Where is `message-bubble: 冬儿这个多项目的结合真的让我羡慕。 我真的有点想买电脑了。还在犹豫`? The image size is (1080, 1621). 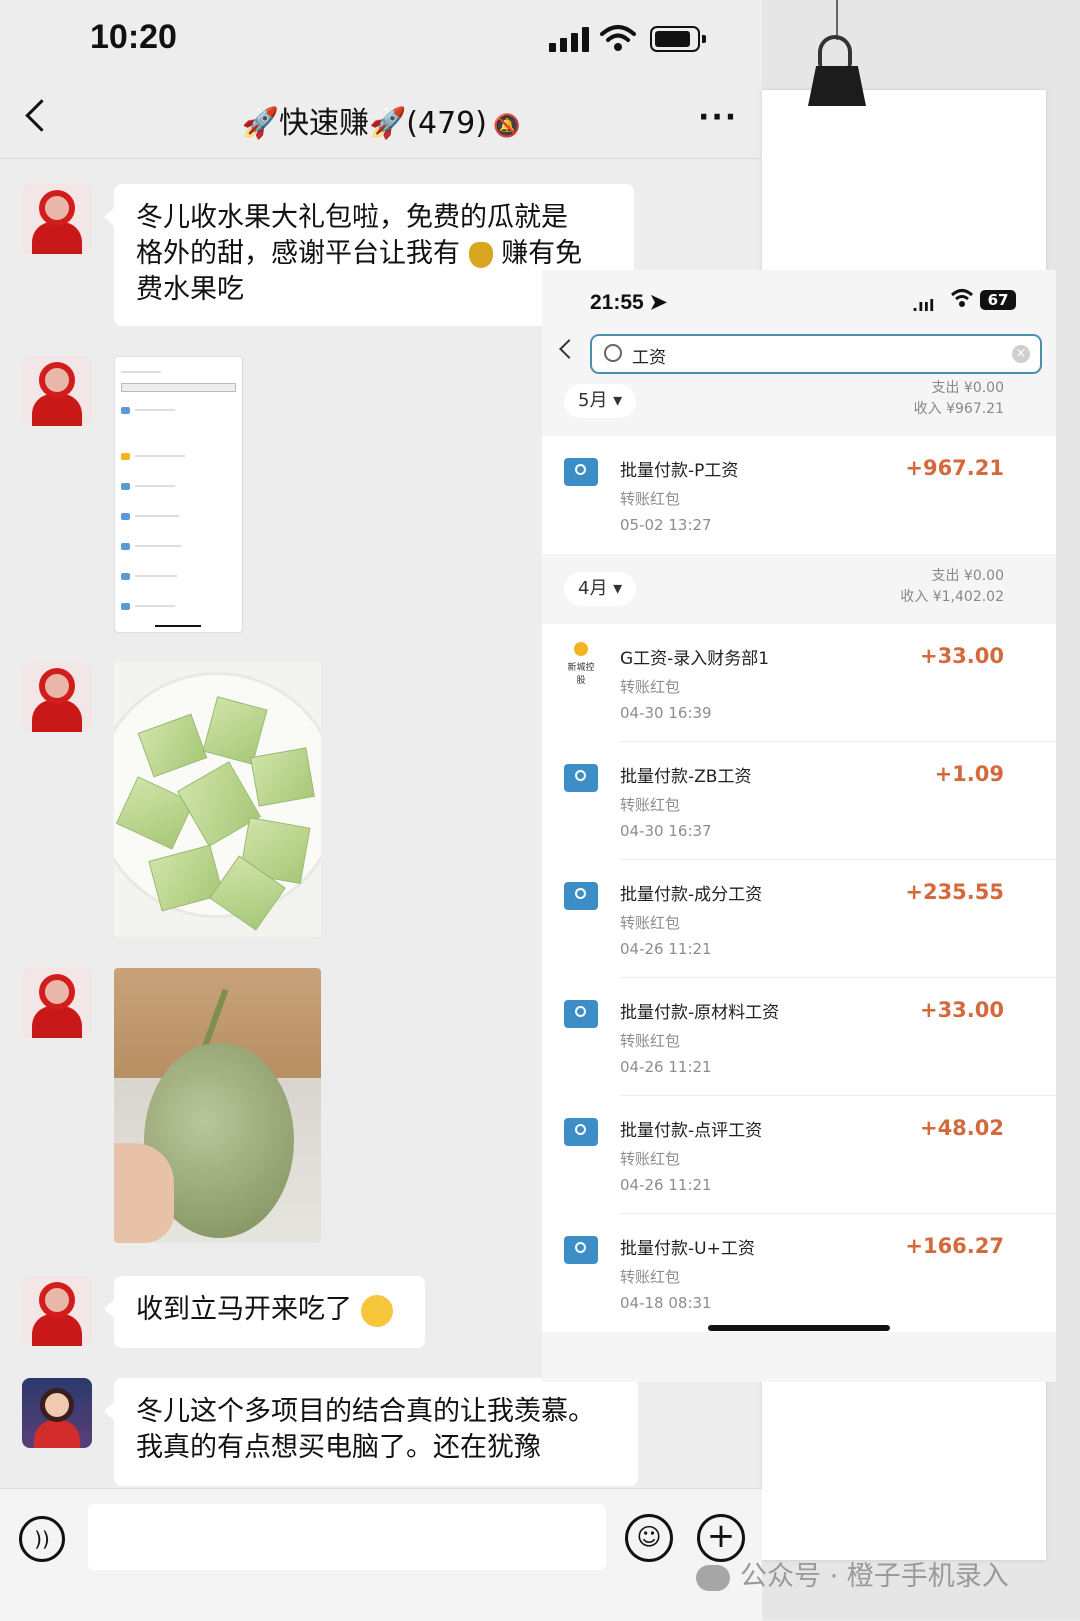
message-bubble: 冬儿这个多项目的结合真的让我羡慕。 我真的有点想买电脑了。还在犹豫 is located at coordinates (371, 1432).